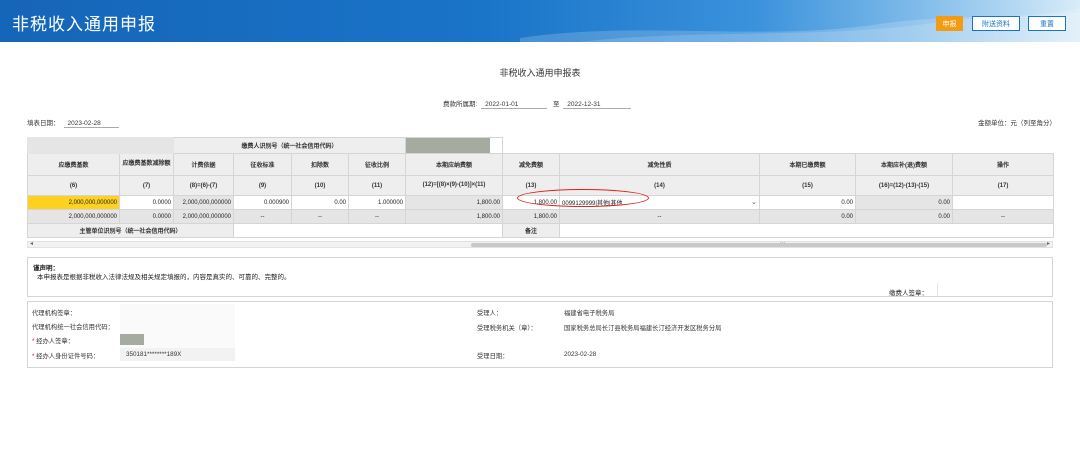 This screenshot has height=467, width=1080. Describe the element at coordinates (154, 354) in the screenshot. I see `handler-id-value: 350181********189X` at that location.